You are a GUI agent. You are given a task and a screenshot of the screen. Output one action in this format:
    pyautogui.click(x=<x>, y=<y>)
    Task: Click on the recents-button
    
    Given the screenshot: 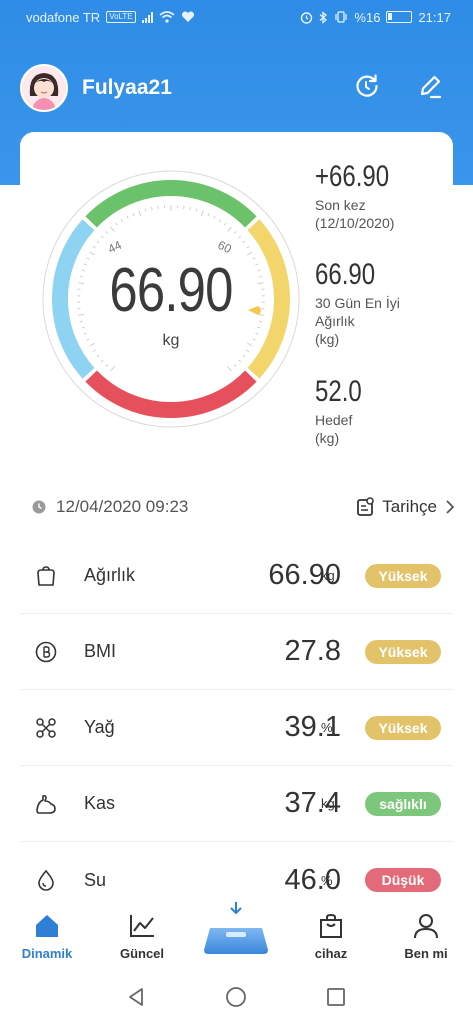 What is the action you would take?
    pyautogui.click(x=336, y=997)
    